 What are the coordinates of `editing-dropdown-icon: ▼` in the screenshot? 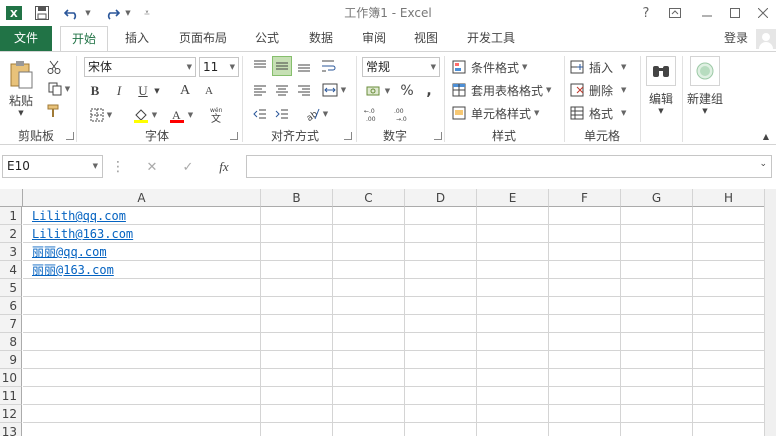 It's located at (661, 111).